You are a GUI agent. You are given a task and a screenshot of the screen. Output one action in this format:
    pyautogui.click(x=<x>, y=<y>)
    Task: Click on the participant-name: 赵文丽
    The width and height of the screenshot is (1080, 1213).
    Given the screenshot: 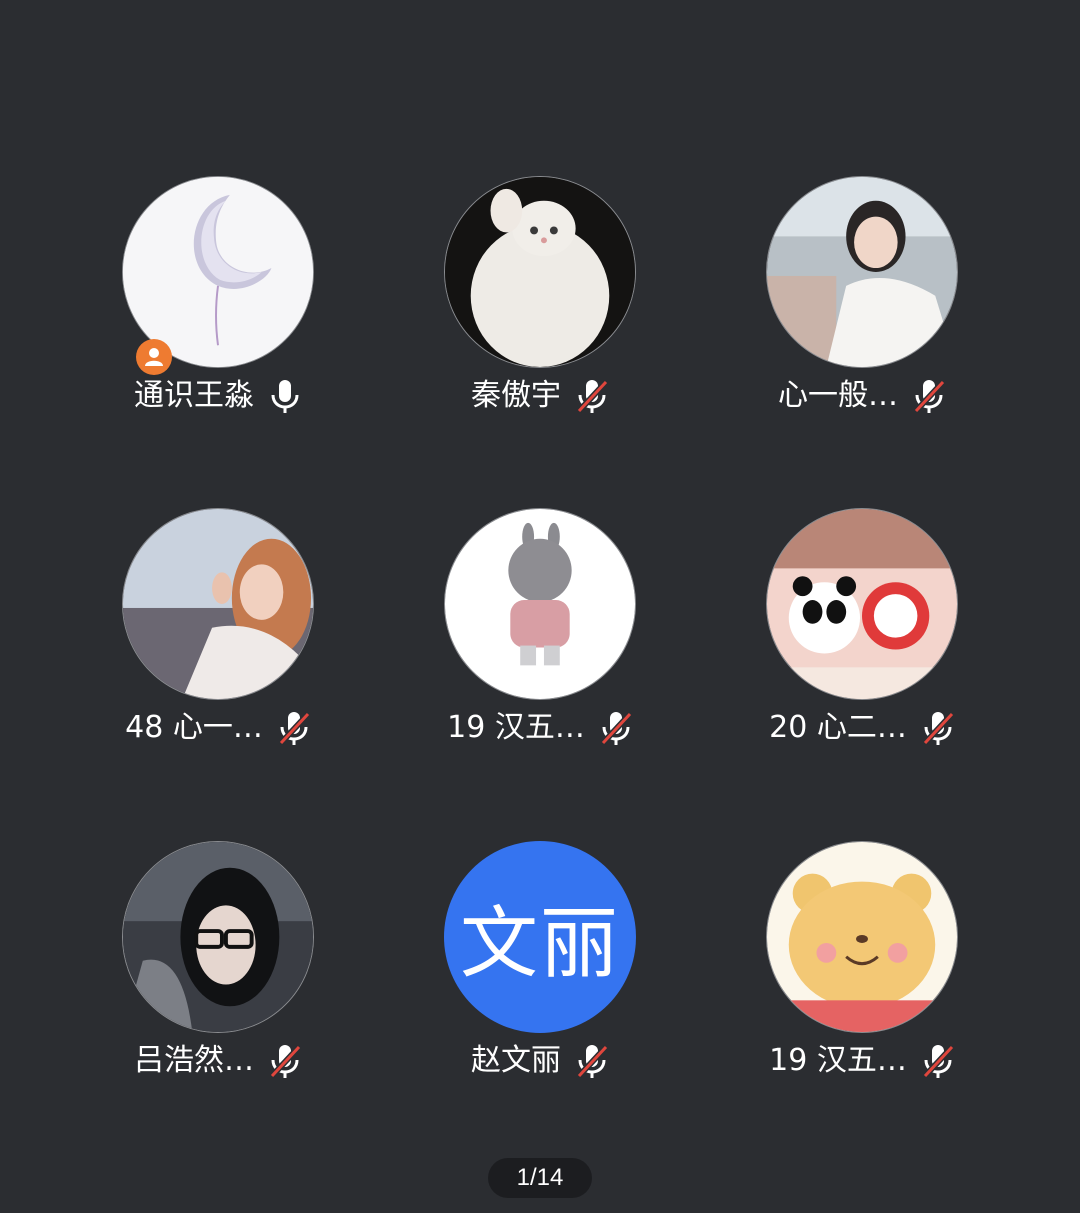 What is the action you would take?
    pyautogui.click(x=516, y=1060)
    